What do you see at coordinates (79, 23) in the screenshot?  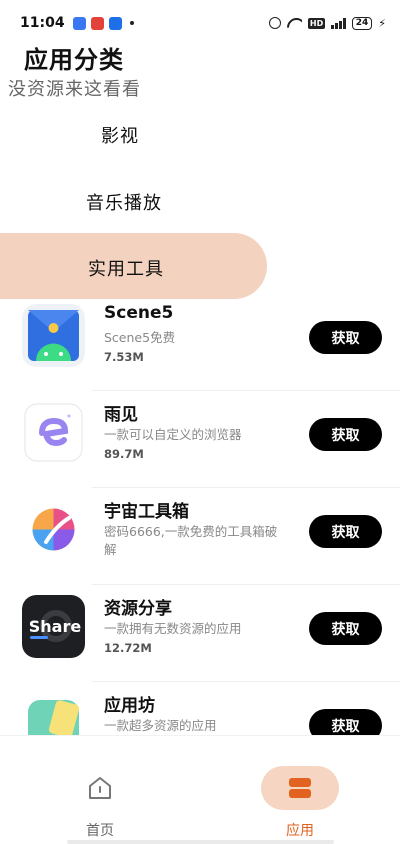 I see `app-notification-icon` at bounding box center [79, 23].